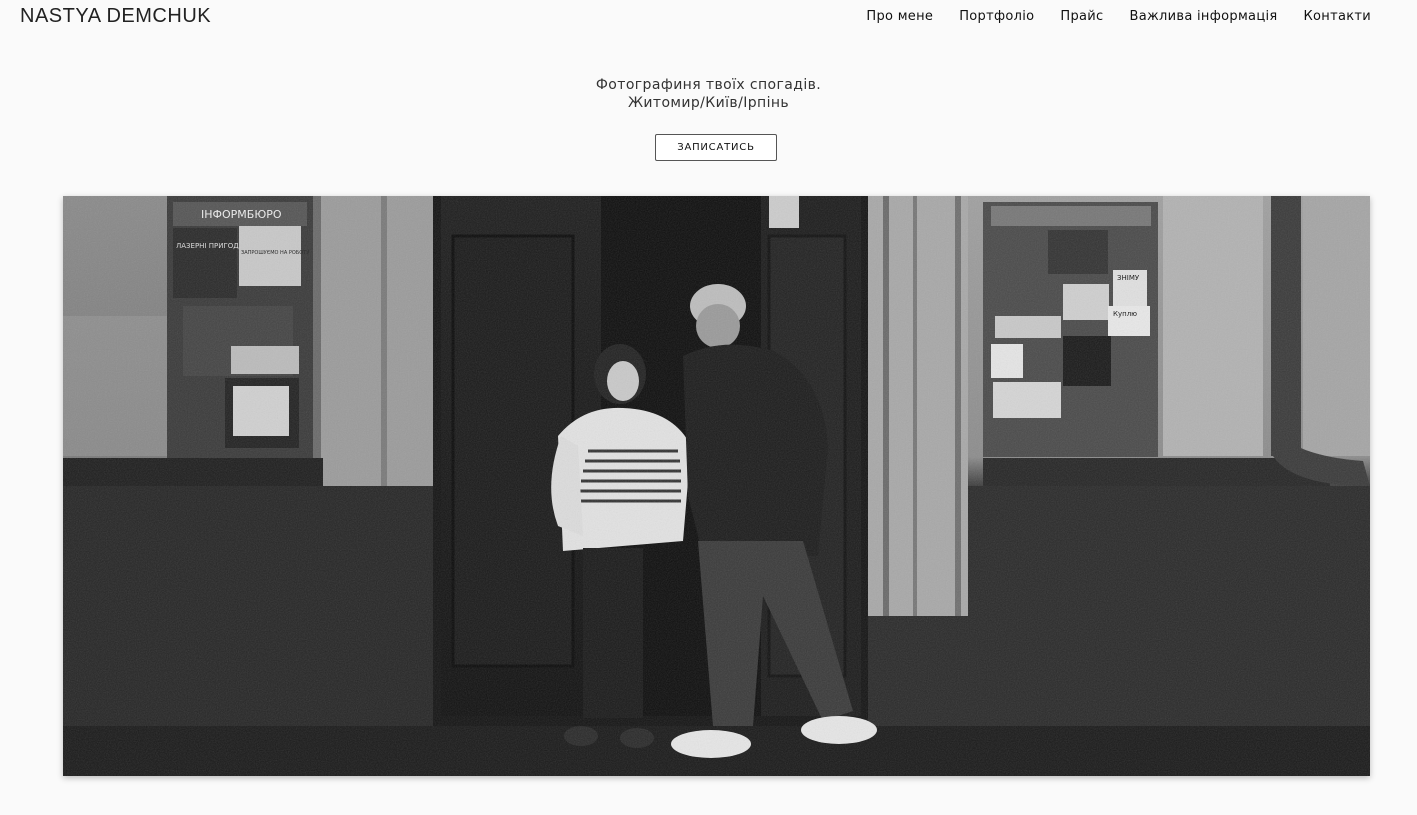  What do you see at coordinates (708, 85) in the screenshot?
I see `tagline-line-1: Фотографиня твоїх спогадів.` at bounding box center [708, 85].